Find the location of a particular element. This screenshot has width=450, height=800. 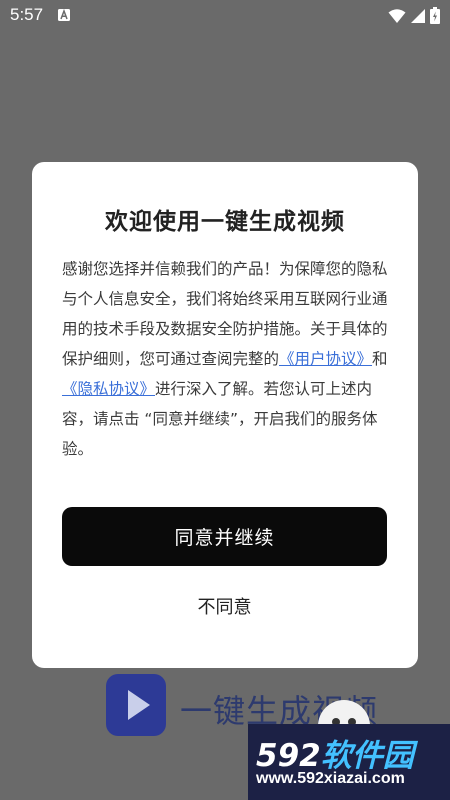

watermark-url: www.592xiazai.com is located at coordinates (330, 778).